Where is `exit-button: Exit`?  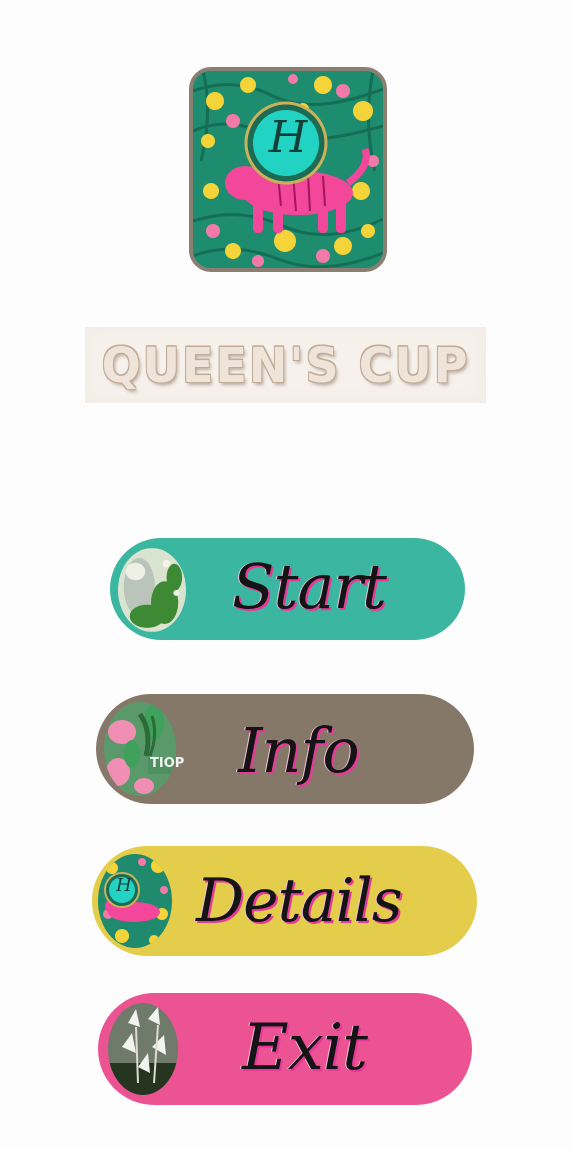 exit-button: Exit is located at coordinates (285, 1049).